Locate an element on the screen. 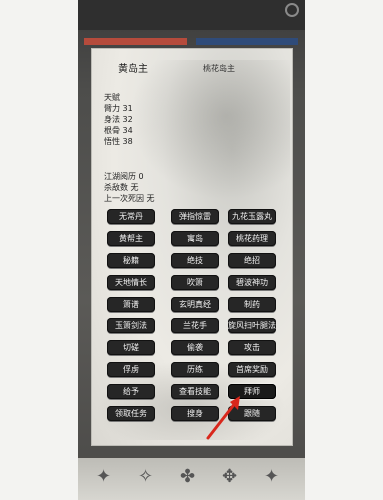 The height and width of the screenshot is (500, 383). action-button: 寓岛 is located at coordinates (195, 238).